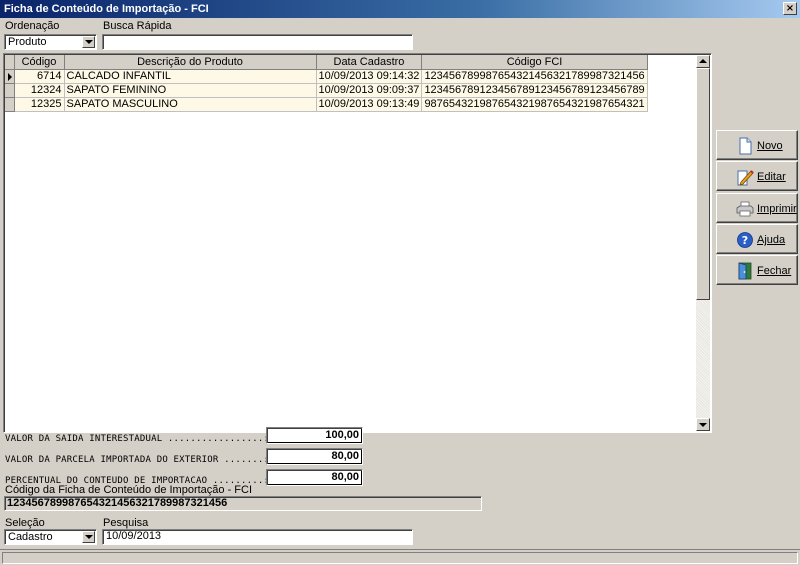 This screenshot has width=800, height=565. I want to click on vertical-scrollbar, so click(703, 243).